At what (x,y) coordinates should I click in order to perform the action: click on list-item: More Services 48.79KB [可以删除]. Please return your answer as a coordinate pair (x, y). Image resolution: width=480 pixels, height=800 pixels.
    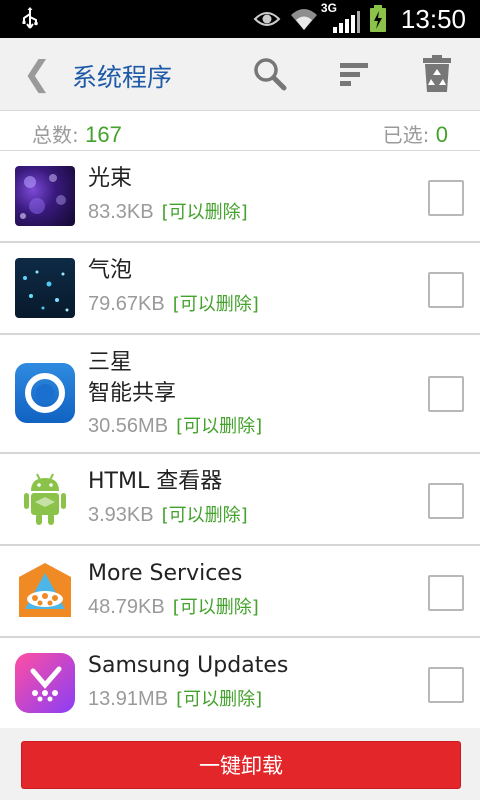
    Looking at the image, I should click on (240, 592).